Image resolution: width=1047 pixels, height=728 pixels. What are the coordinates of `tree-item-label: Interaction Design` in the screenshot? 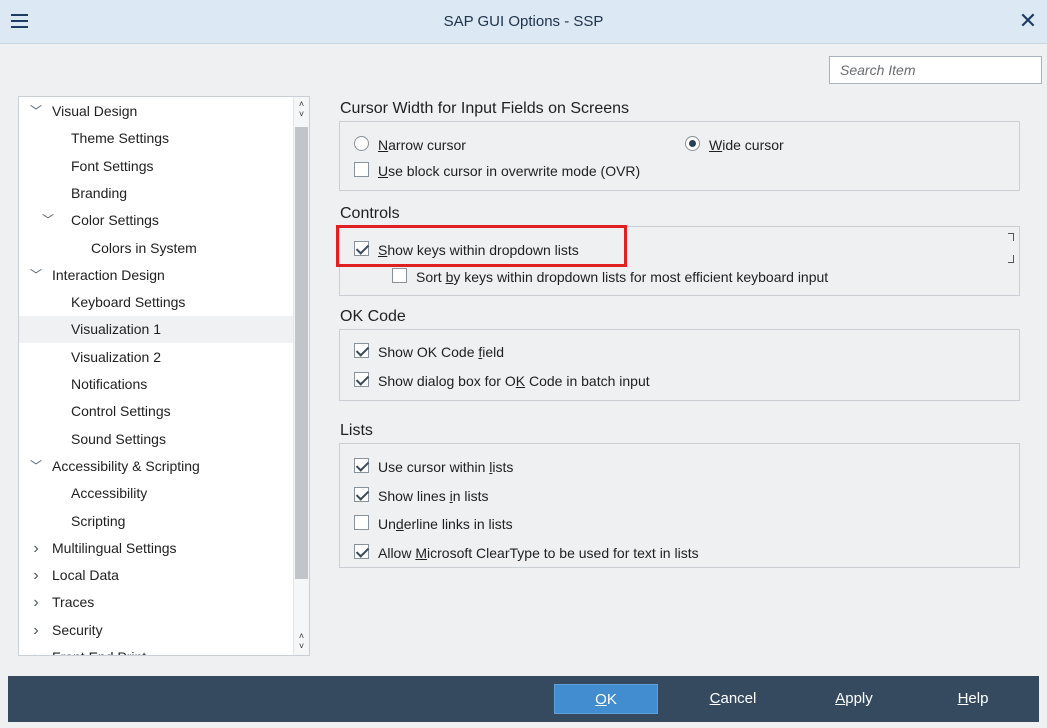 It's located at (108, 274).